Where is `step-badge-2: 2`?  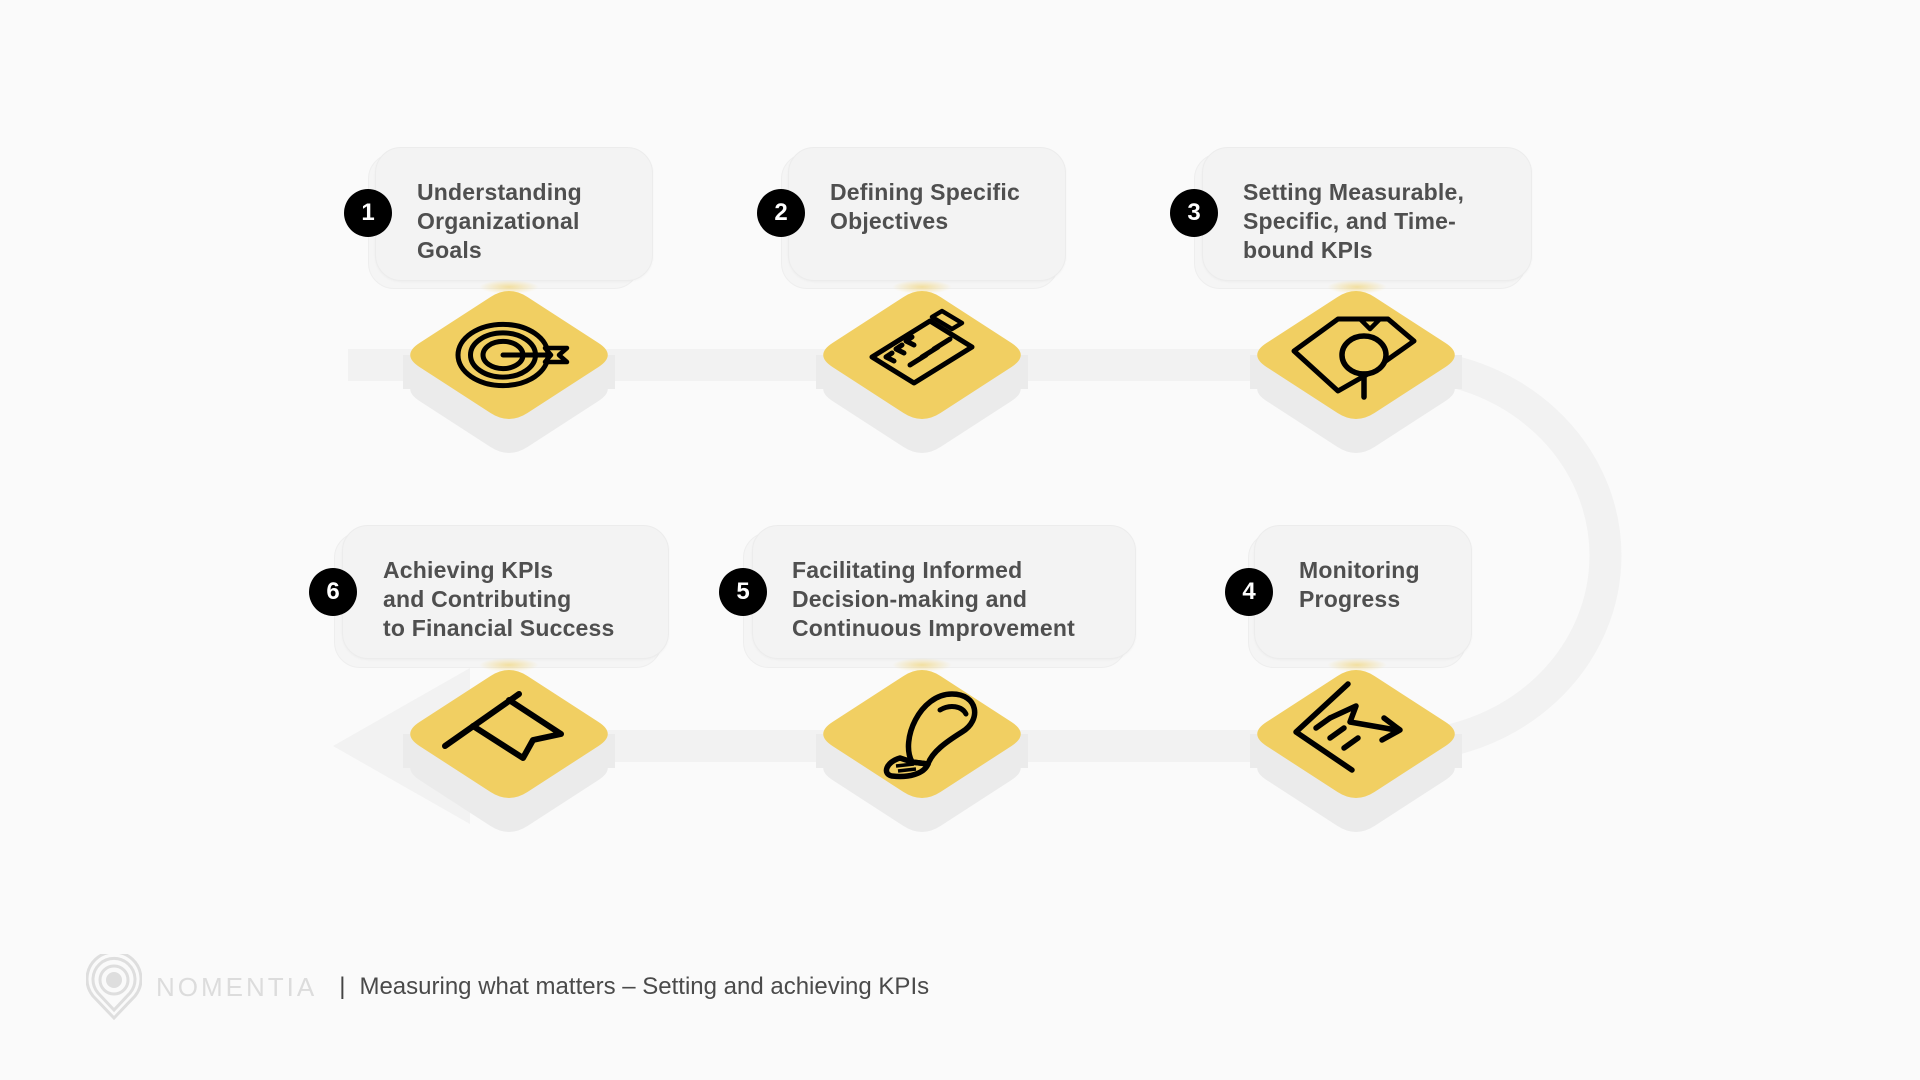
step-badge-2: 2 is located at coordinates (781, 213).